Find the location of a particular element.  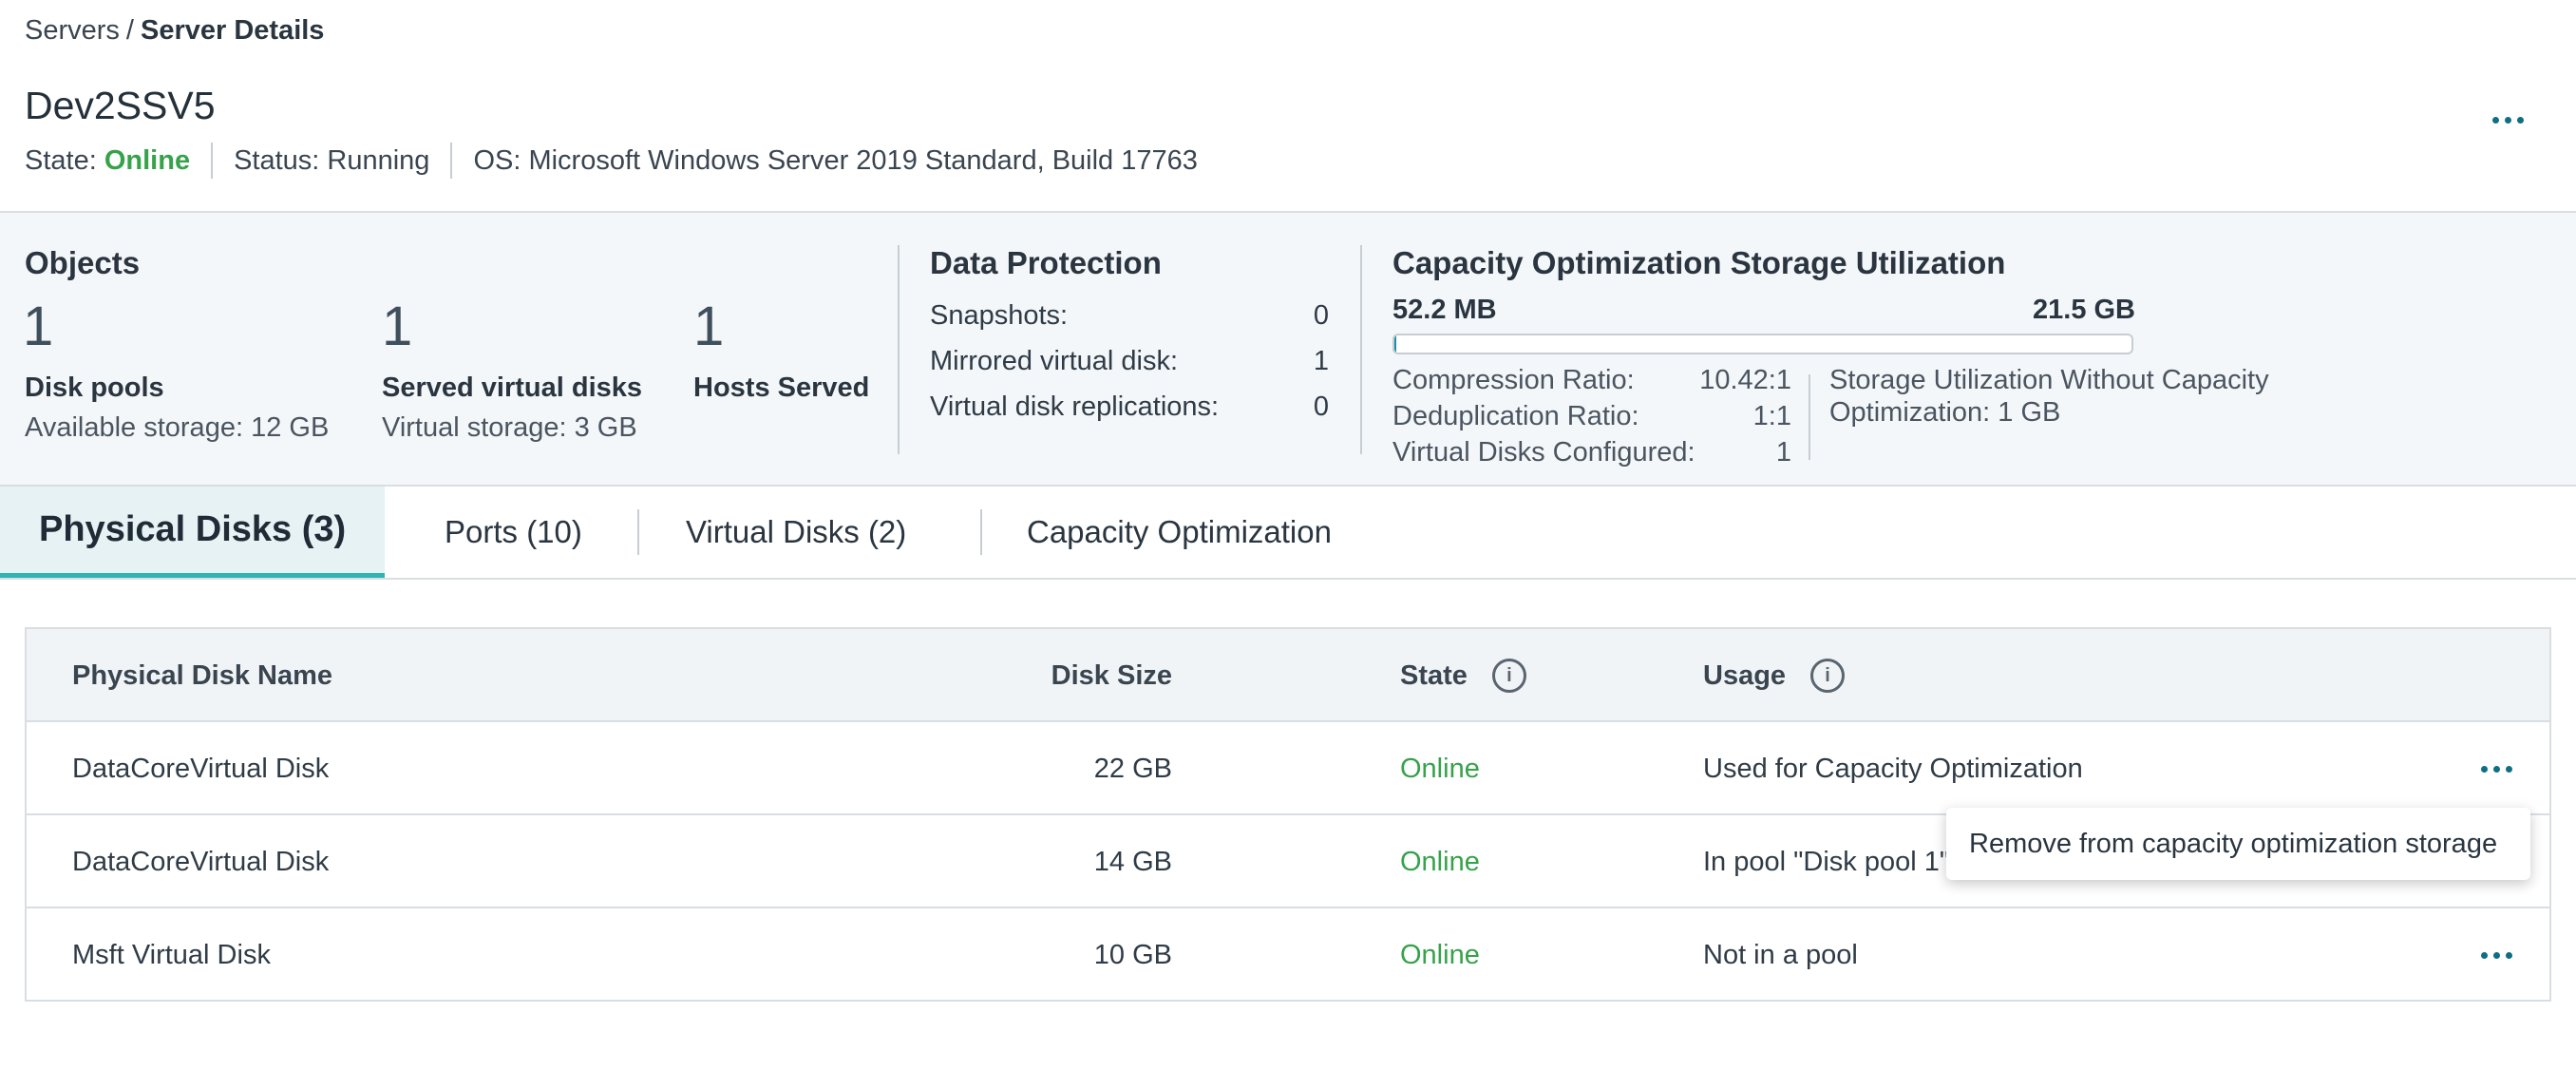

data-protection-title: Data Protection is located at coordinates (1046, 262).